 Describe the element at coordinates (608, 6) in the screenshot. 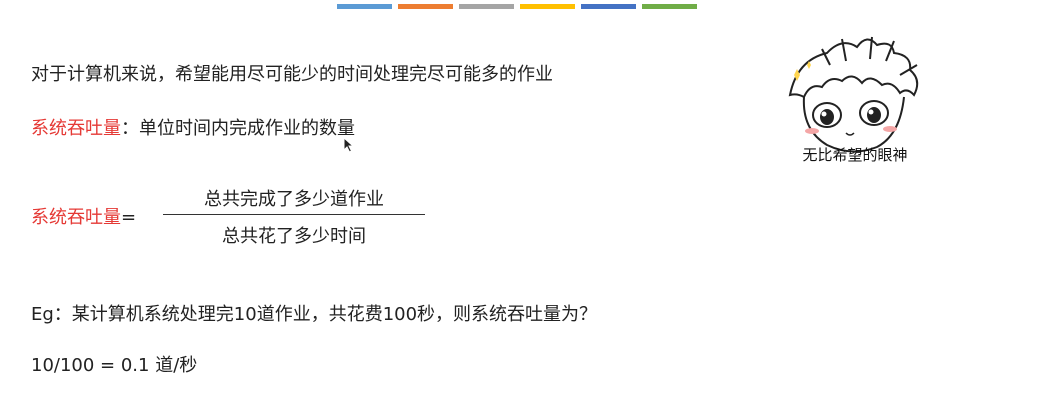

I see `accent-stripe-darkblue` at that location.